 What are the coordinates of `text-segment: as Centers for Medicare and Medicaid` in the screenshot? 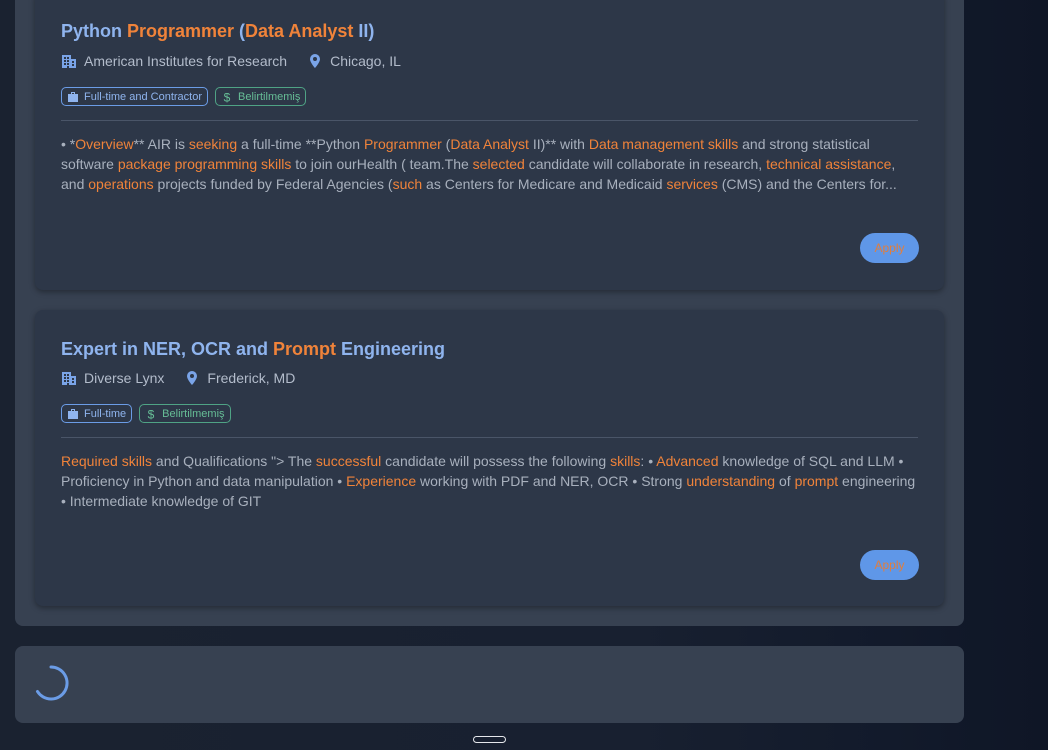 It's located at (544, 184).